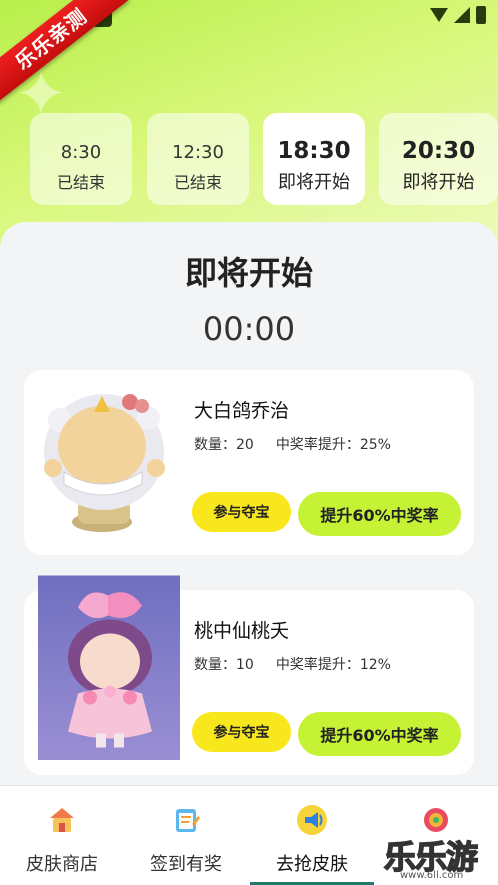 This screenshot has height=885, width=498. What do you see at coordinates (224, 445) in the screenshot?
I see `prize-quantity: 数量：20` at bounding box center [224, 445].